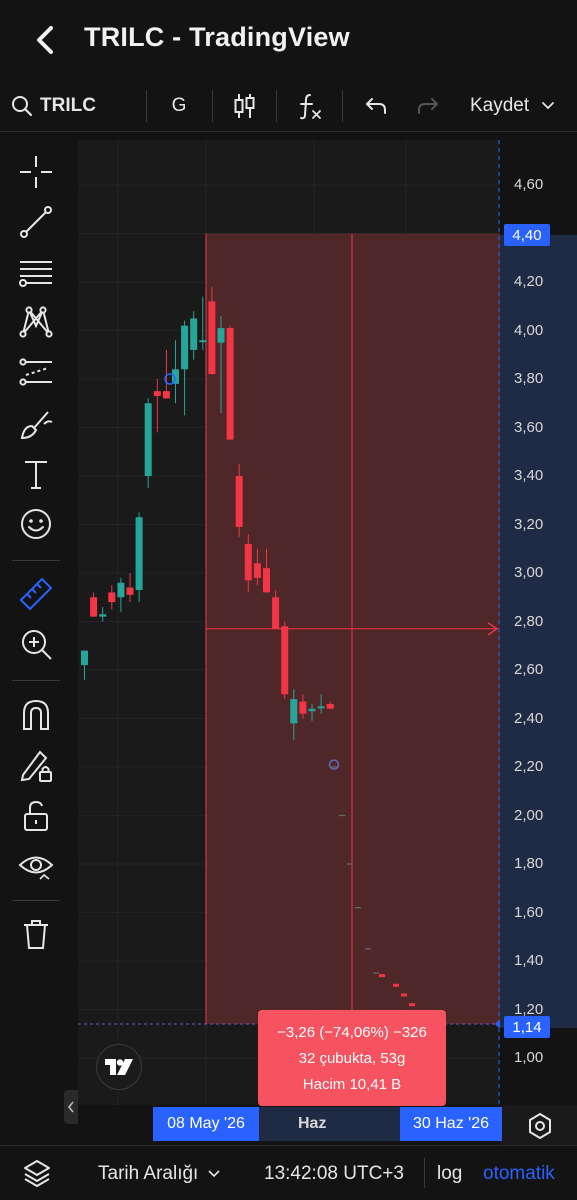 This screenshot has width=577, height=1200. Describe the element at coordinates (329, 1124) in the screenshot. I see `time-scale-measure-zone` at that location.